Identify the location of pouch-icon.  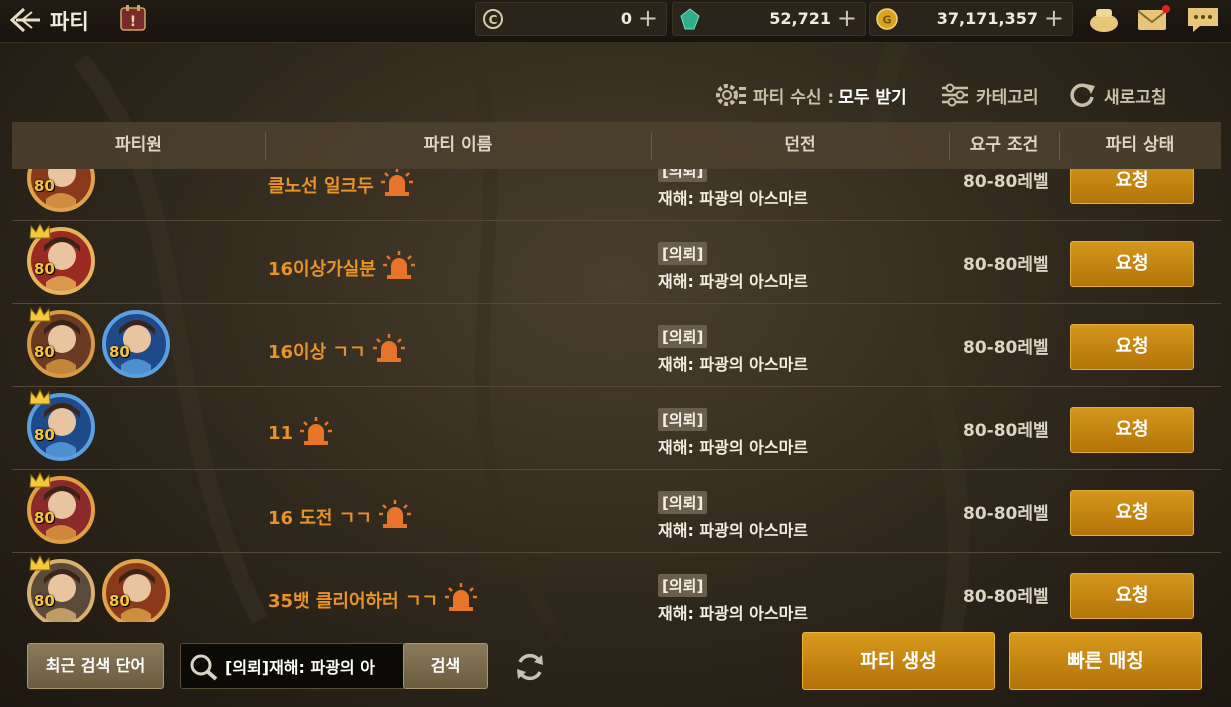
(1104, 19).